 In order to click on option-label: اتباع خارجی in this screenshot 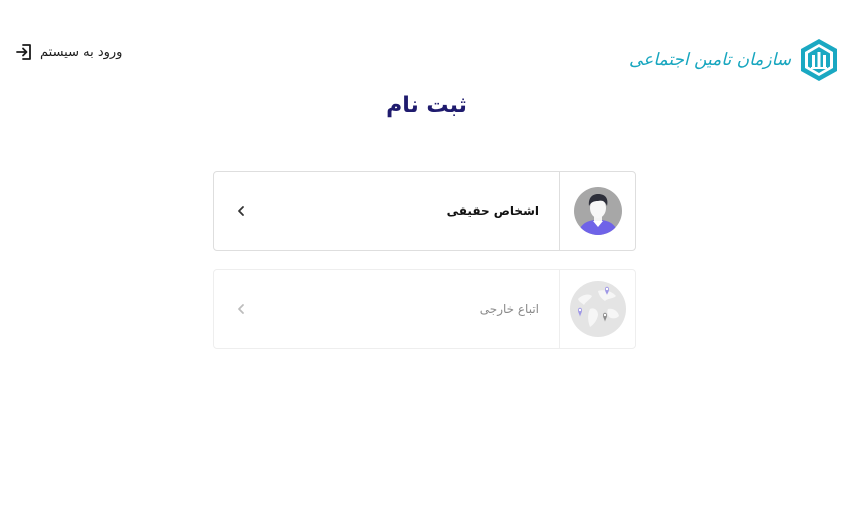, I will do `click(509, 309)`.